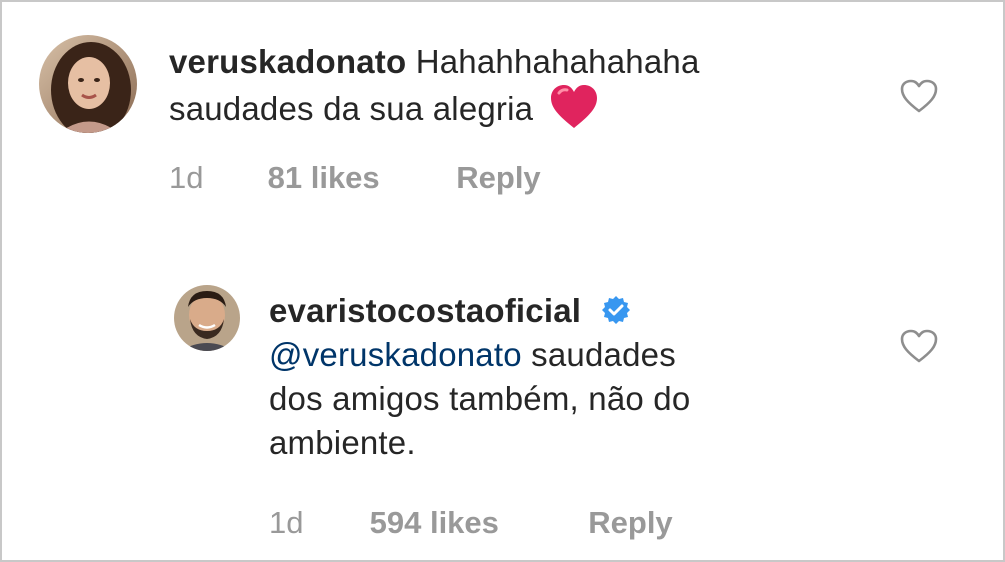 The height and width of the screenshot is (562, 1005). I want to click on comment-meta: 1d 594 likes Reply, so click(471, 523).